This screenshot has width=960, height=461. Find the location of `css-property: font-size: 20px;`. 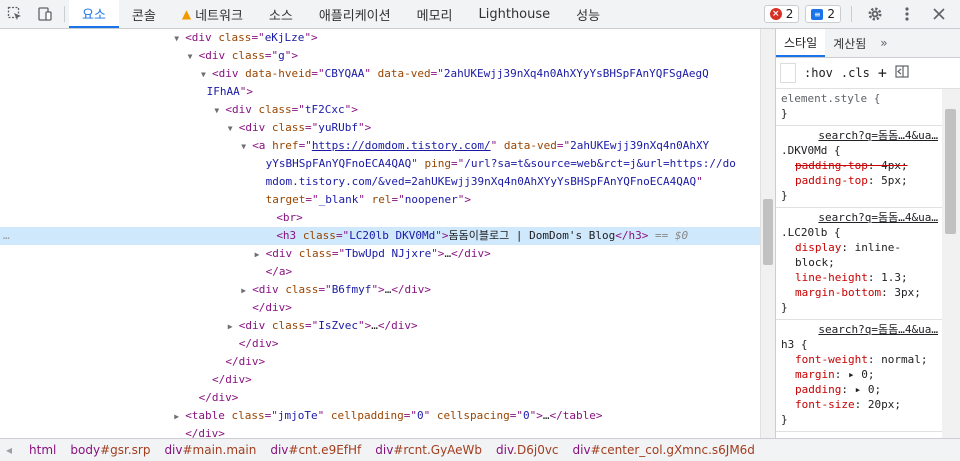

css-property: font-size: 20px; is located at coordinates (859, 404).